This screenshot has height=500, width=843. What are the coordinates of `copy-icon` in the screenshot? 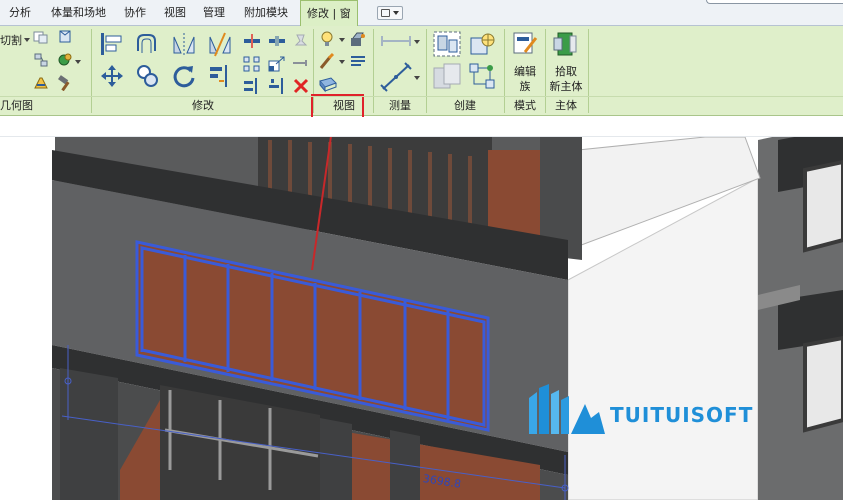 It's located at (148, 76).